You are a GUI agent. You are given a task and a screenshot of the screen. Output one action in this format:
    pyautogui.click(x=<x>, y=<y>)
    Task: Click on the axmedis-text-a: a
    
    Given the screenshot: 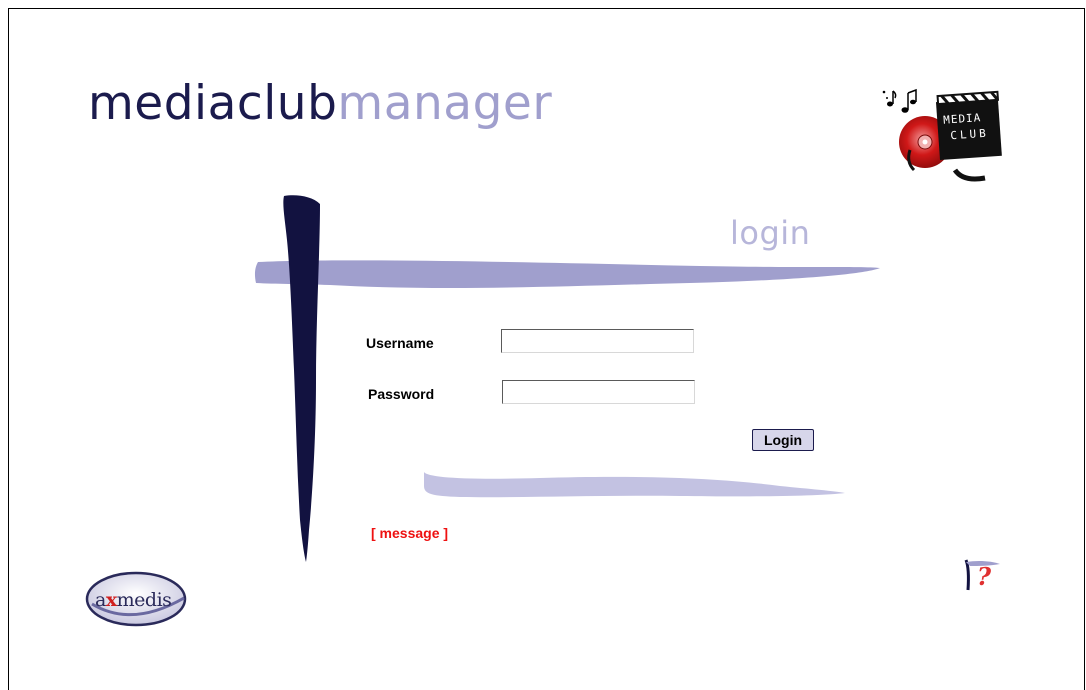 What is the action you would take?
    pyautogui.click(x=100, y=600)
    